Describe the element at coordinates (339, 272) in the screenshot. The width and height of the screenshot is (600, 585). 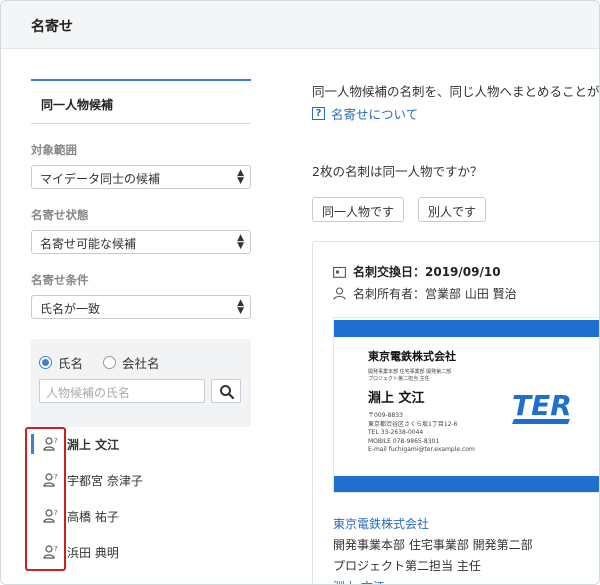
I see `calendar-icon` at that location.